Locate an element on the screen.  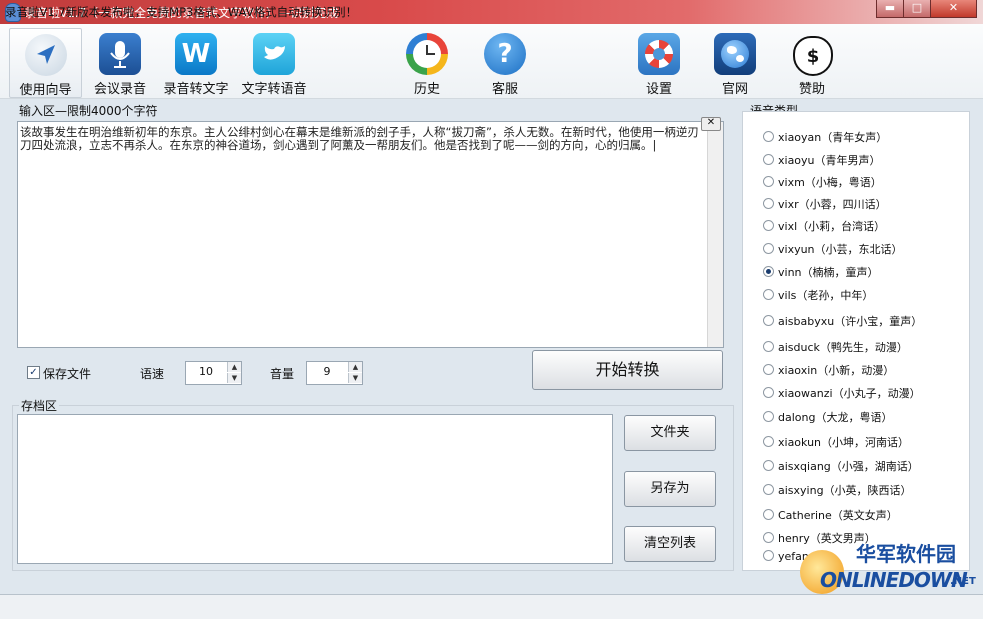
toolbar-label-meeting: 会议录音 is located at coordinates (119, 89).